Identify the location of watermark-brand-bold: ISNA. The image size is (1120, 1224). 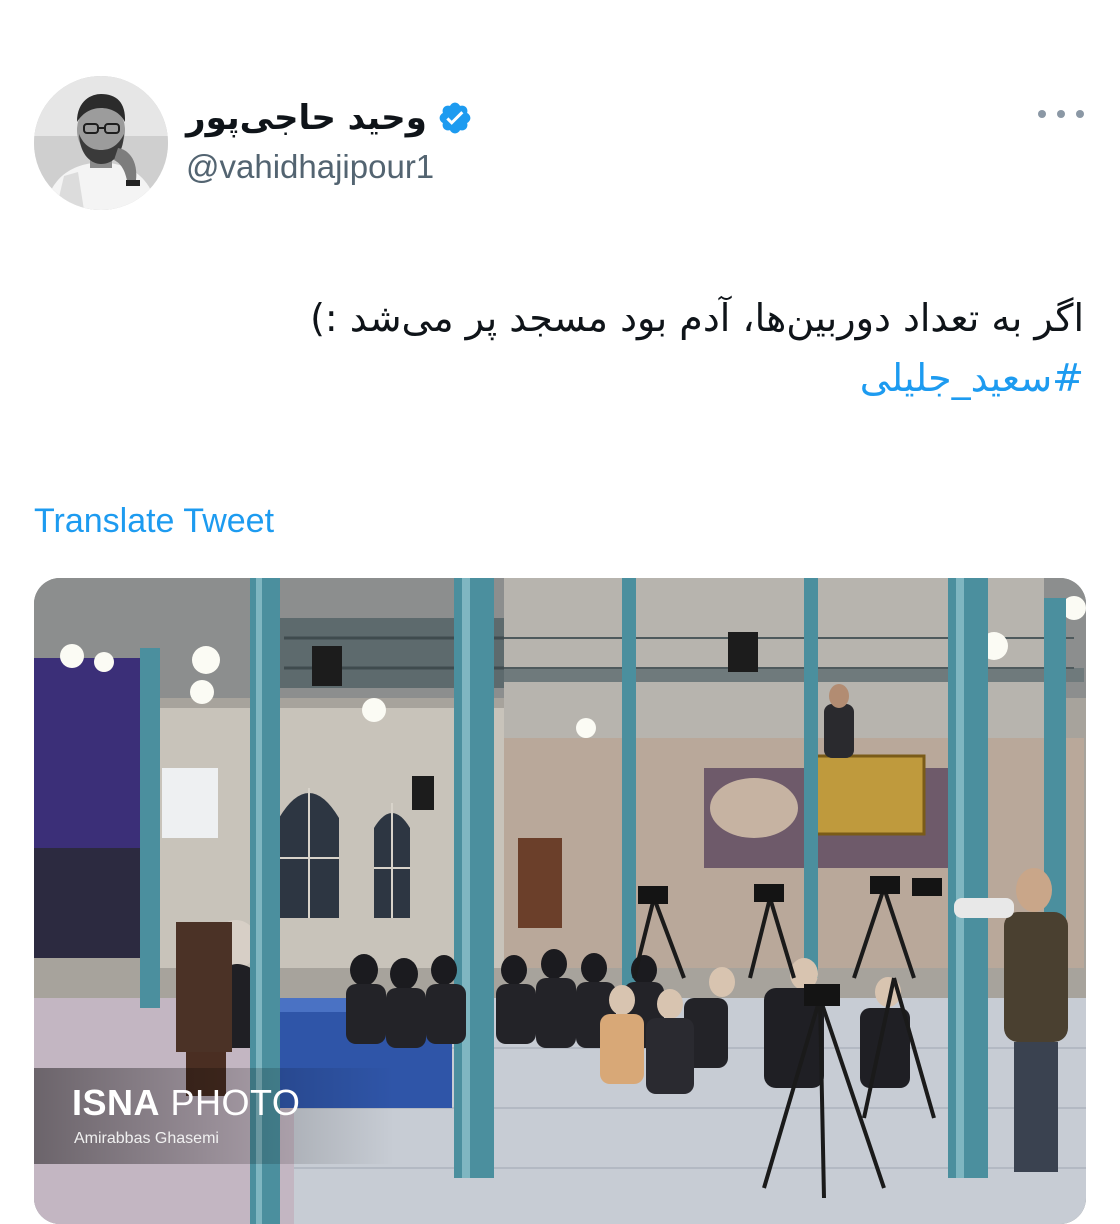
(116, 1102).